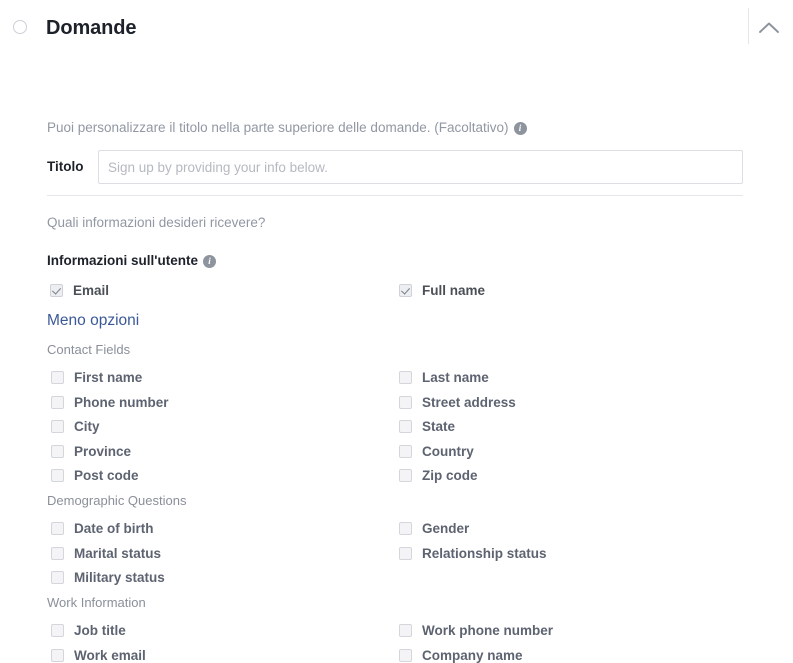 Image resolution: width=793 pixels, height=663 pixels. I want to click on checkbox-label: Military status, so click(119, 578).